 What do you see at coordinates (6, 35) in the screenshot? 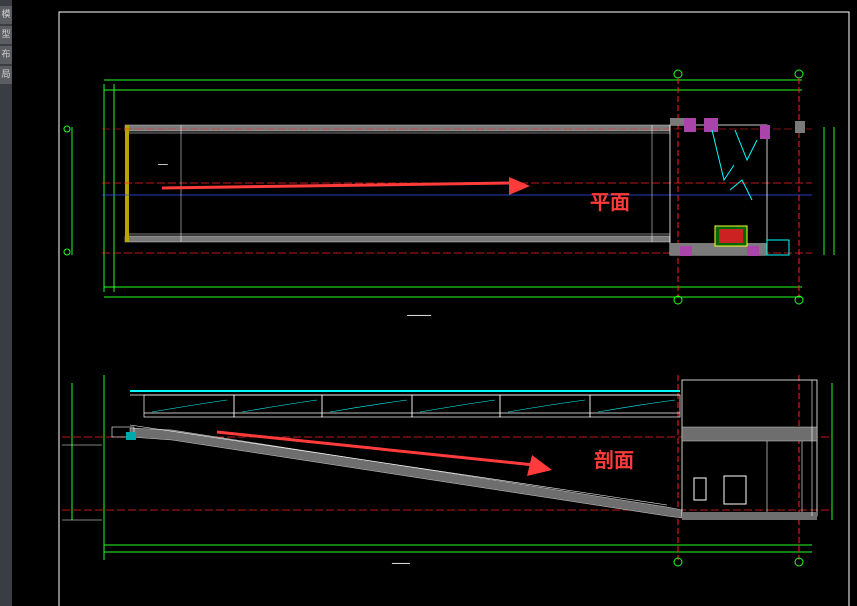
I see `left-tab-2: 型` at bounding box center [6, 35].